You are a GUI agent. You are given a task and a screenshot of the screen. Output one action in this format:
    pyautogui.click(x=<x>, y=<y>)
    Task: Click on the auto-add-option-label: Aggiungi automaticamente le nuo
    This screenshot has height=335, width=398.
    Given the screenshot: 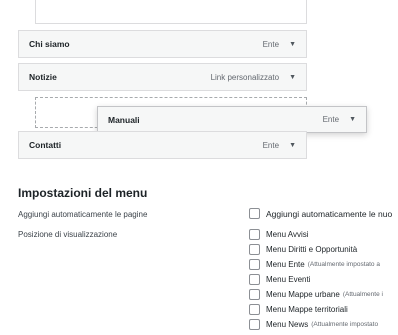 What is the action you would take?
    pyautogui.click(x=329, y=213)
    